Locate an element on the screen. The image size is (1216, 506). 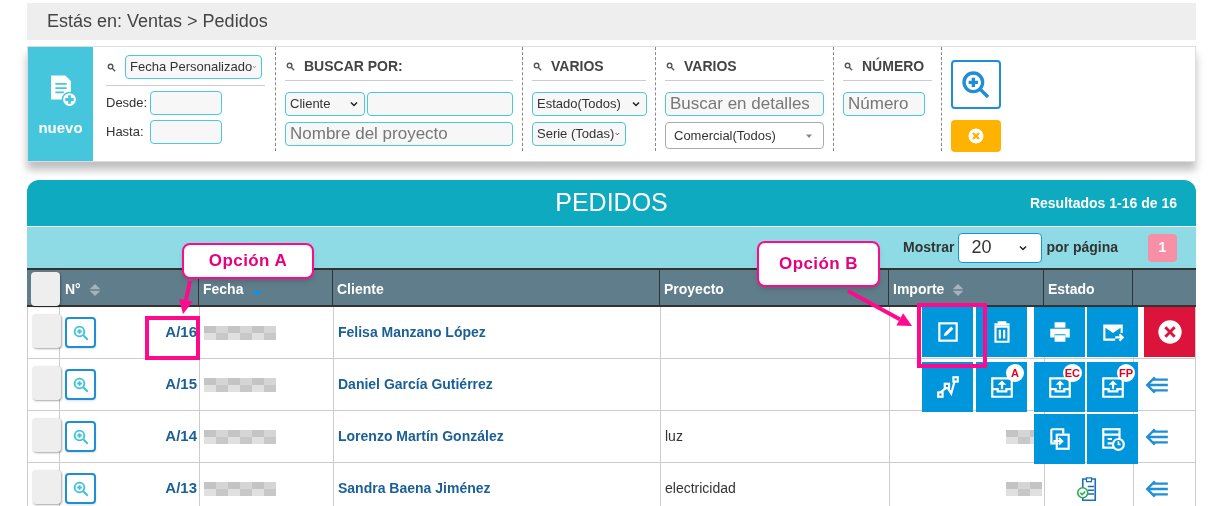
badge: EC is located at coordinates (1072, 373).